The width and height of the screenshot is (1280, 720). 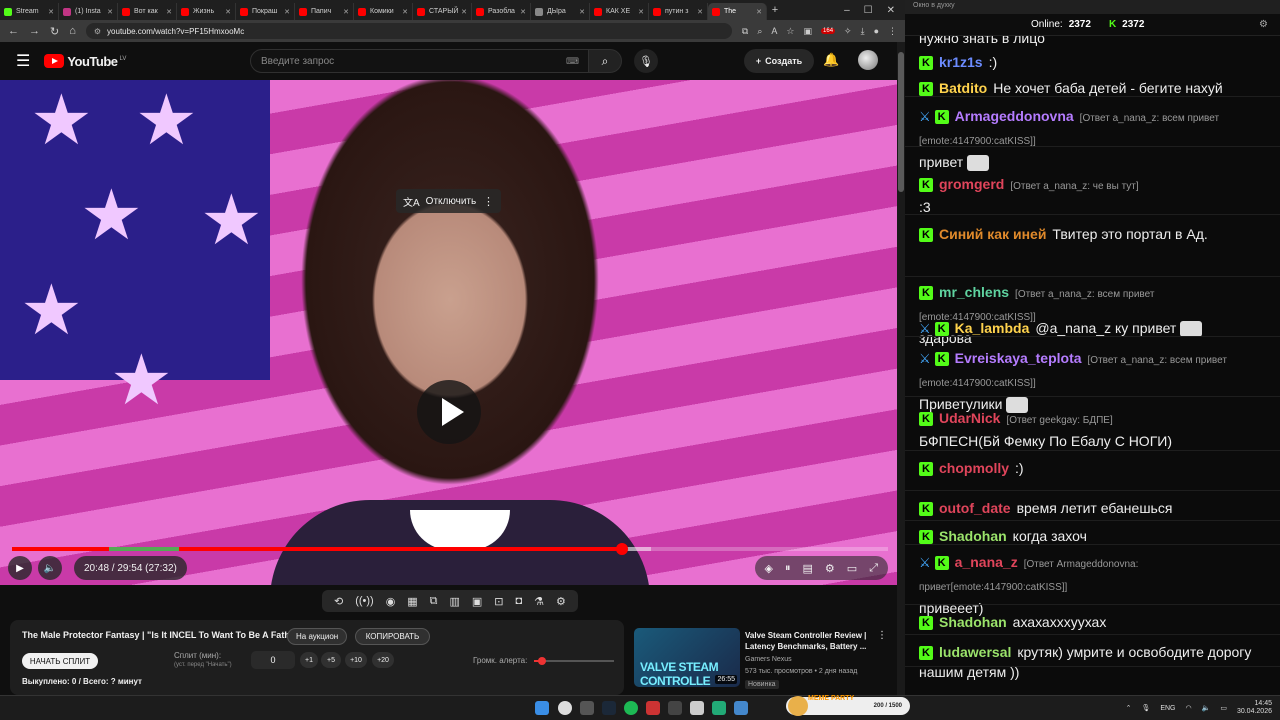 What do you see at coordinates (539, 601) in the screenshot?
I see `flask-icon: ⚗` at bounding box center [539, 601].